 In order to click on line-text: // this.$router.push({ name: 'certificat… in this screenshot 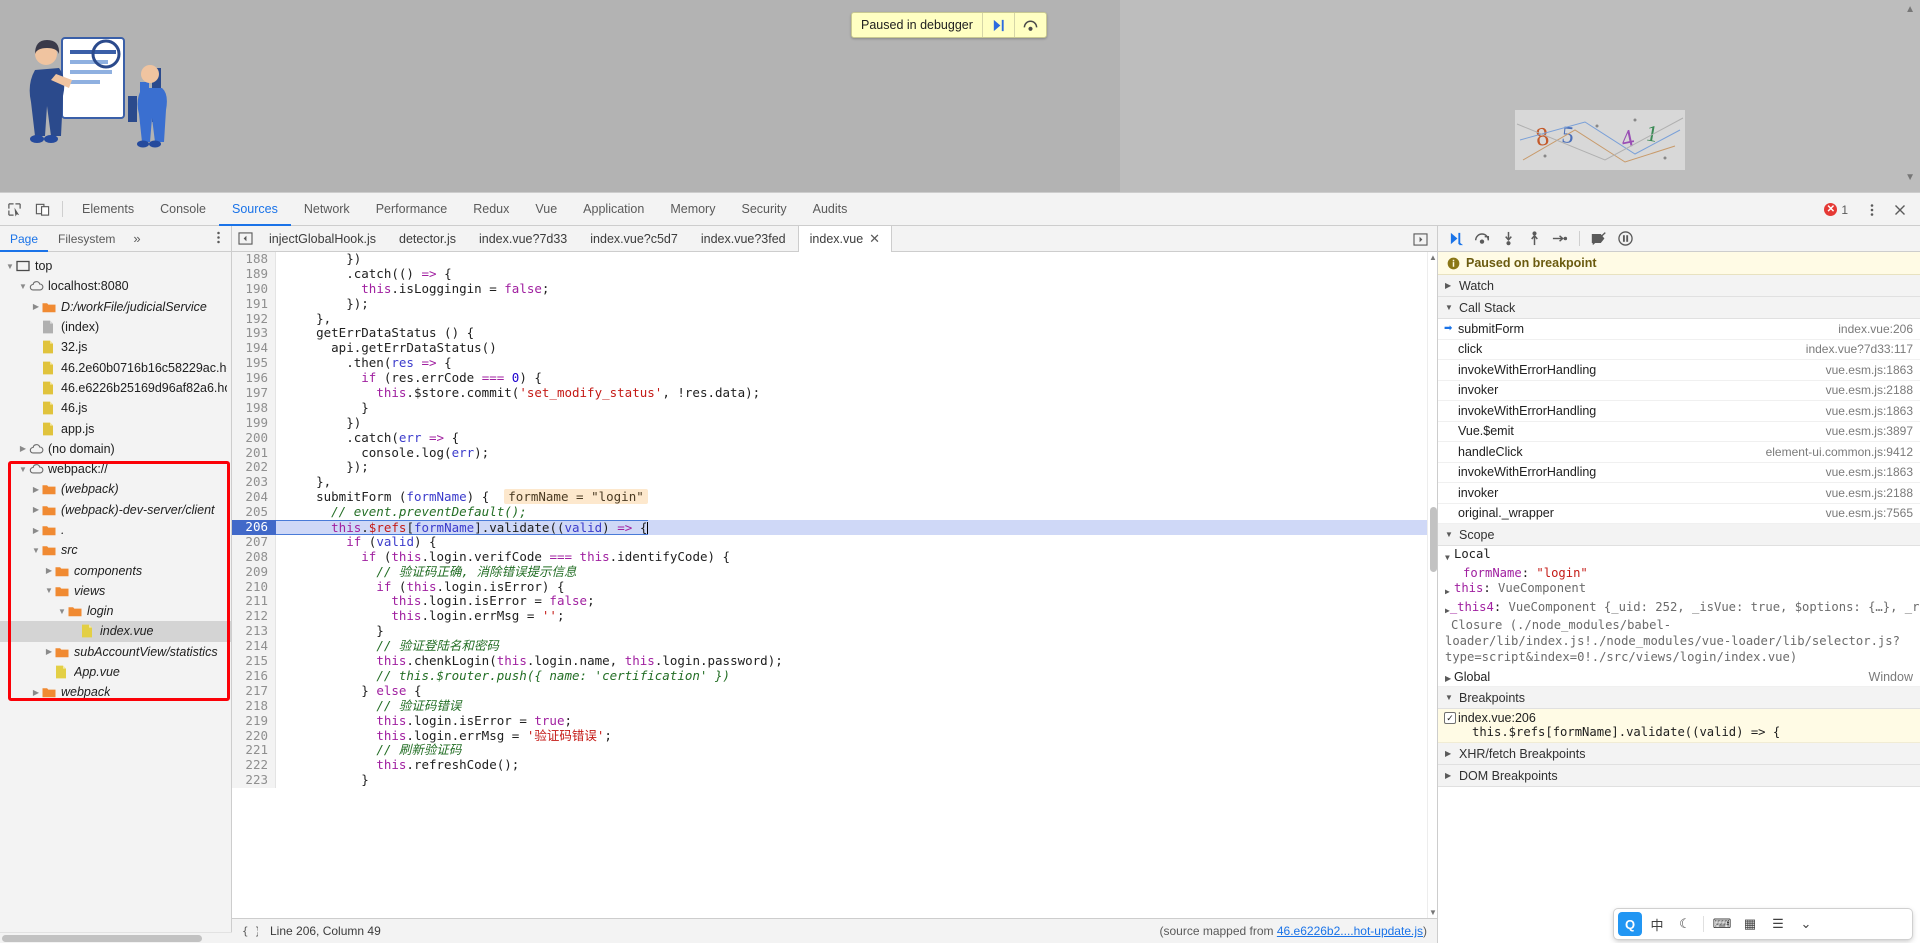, I will do `click(503, 676)`.